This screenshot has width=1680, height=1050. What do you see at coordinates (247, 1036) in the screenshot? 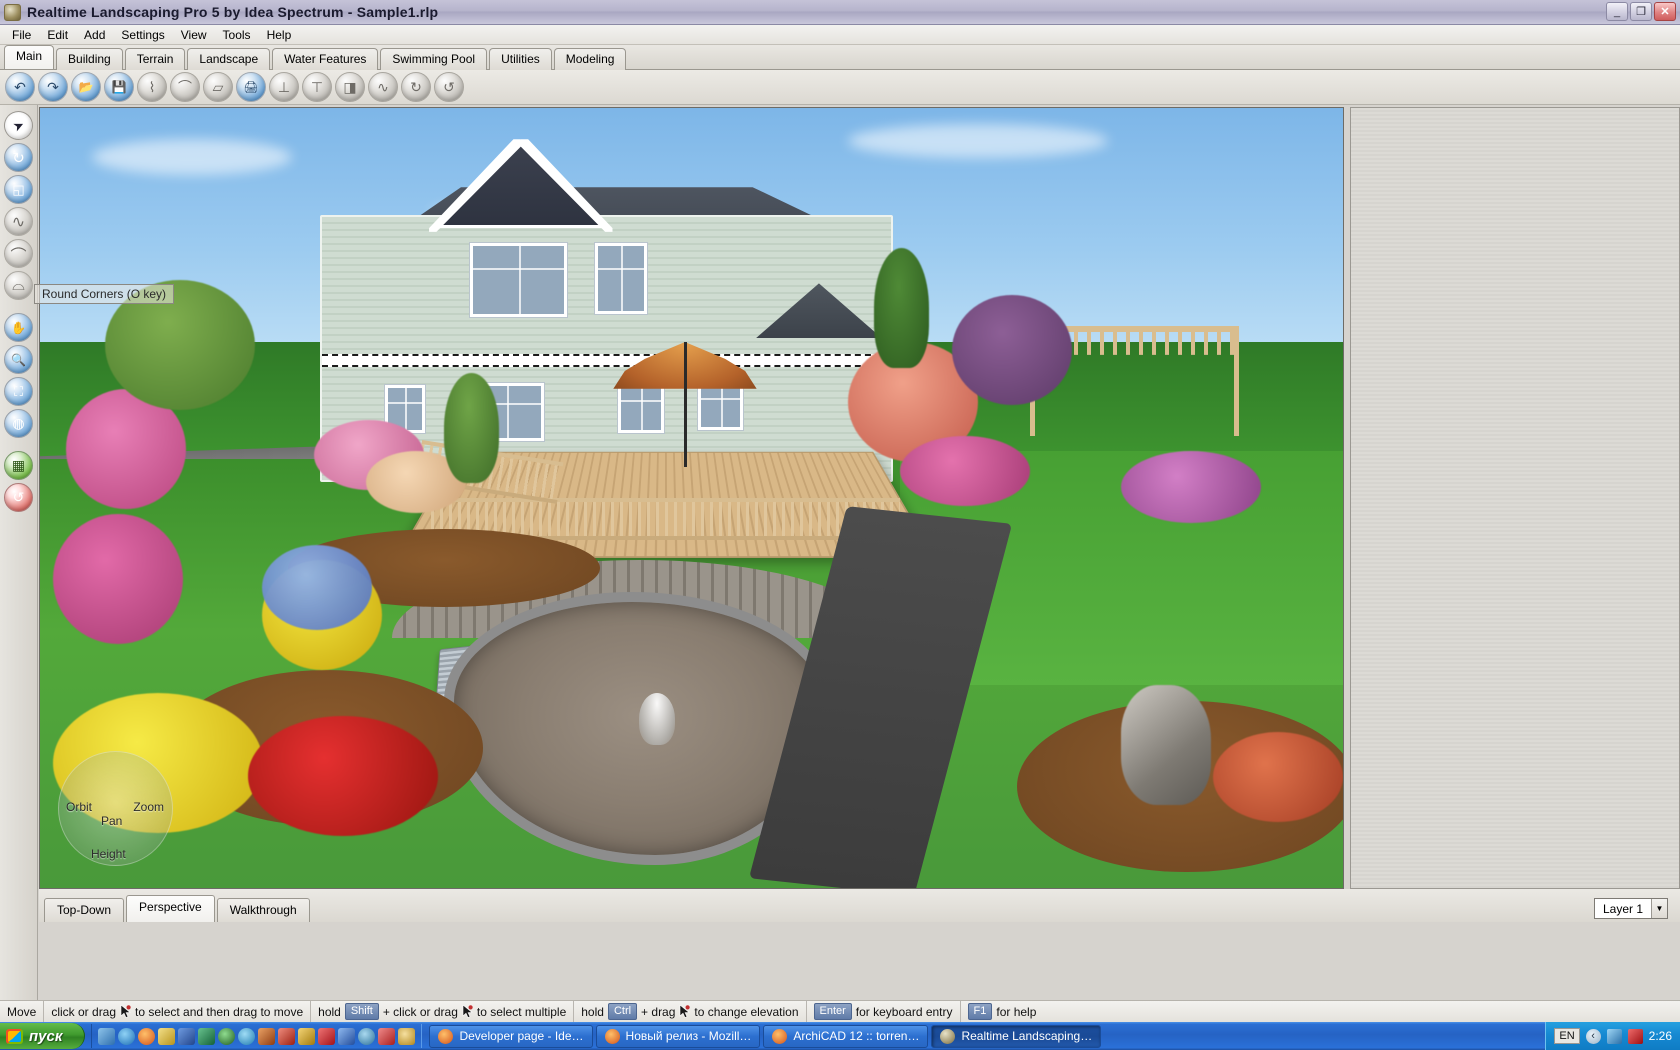
I see `k-lite-icon` at bounding box center [247, 1036].